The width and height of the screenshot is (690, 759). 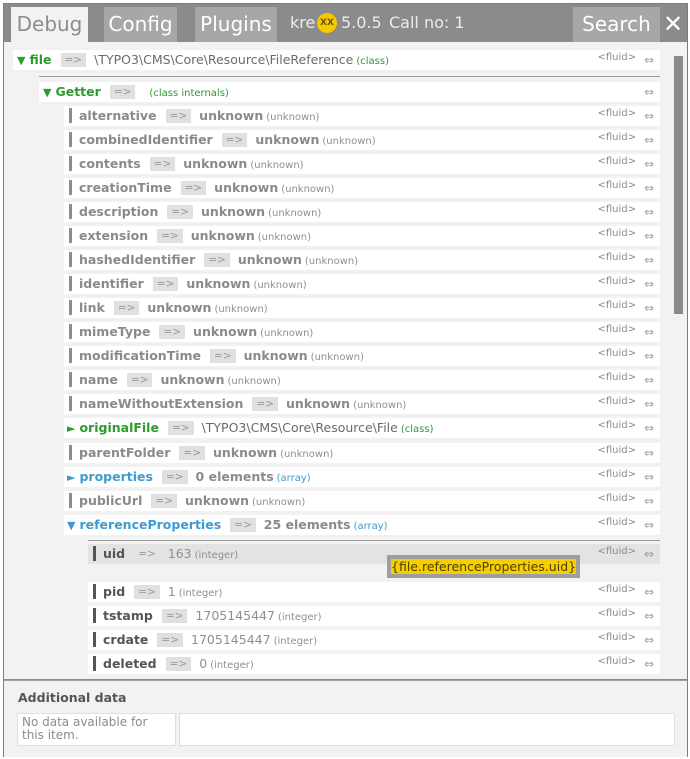 I want to click on tree-row: deleted => 0 (integer) <fluid> ⇔, so click(x=374, y=664).